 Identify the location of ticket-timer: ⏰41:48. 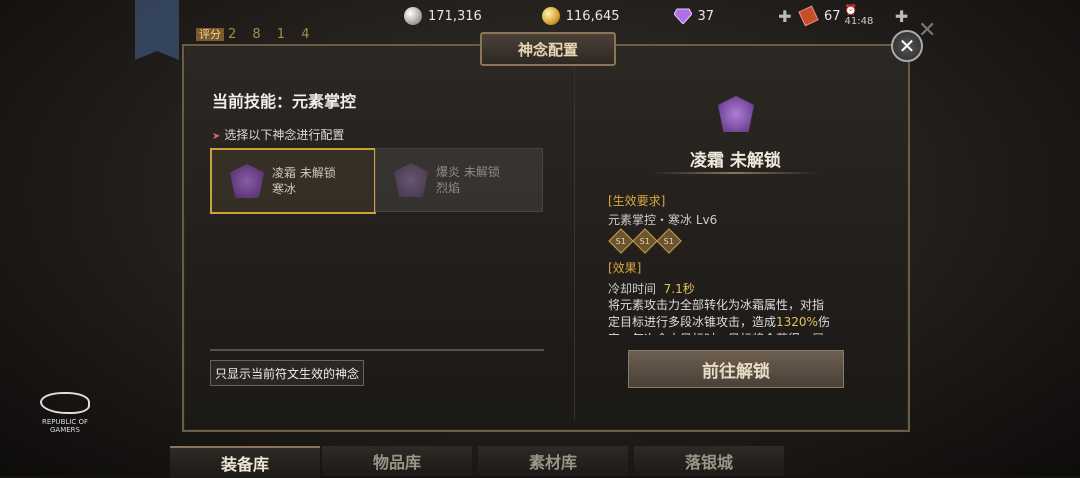
(859, 16).